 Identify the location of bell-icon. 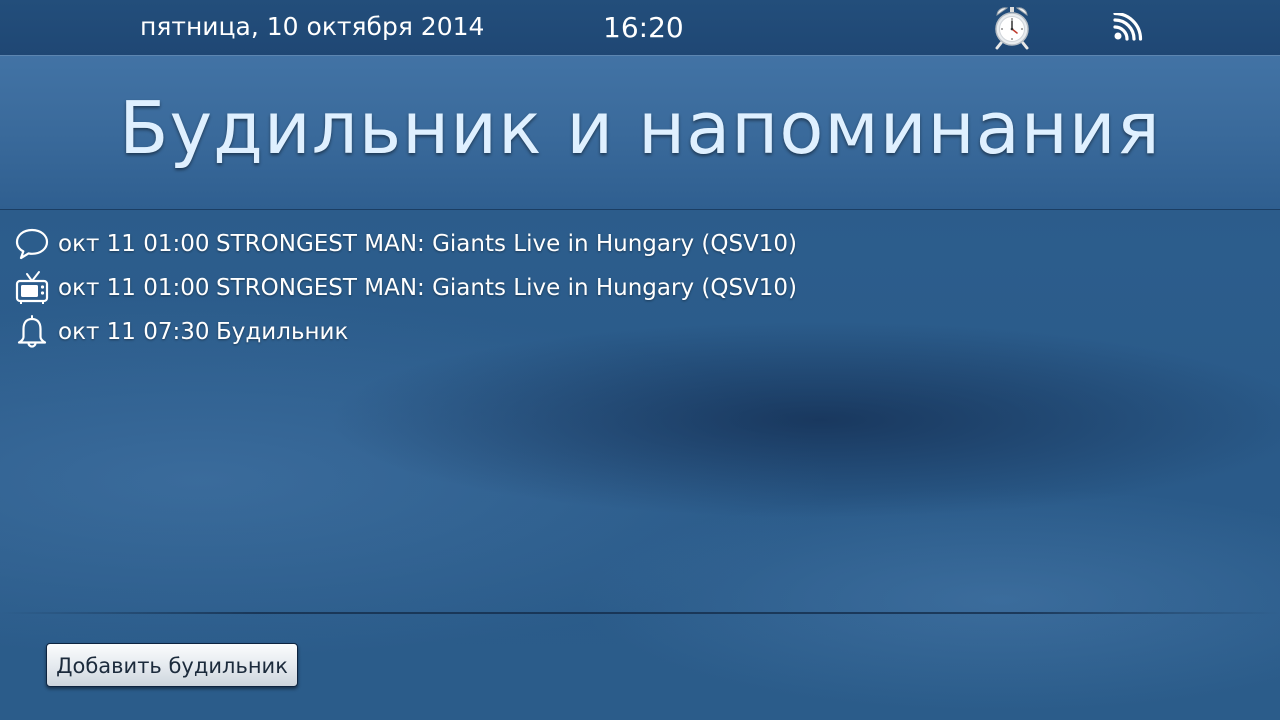
(32, 331).